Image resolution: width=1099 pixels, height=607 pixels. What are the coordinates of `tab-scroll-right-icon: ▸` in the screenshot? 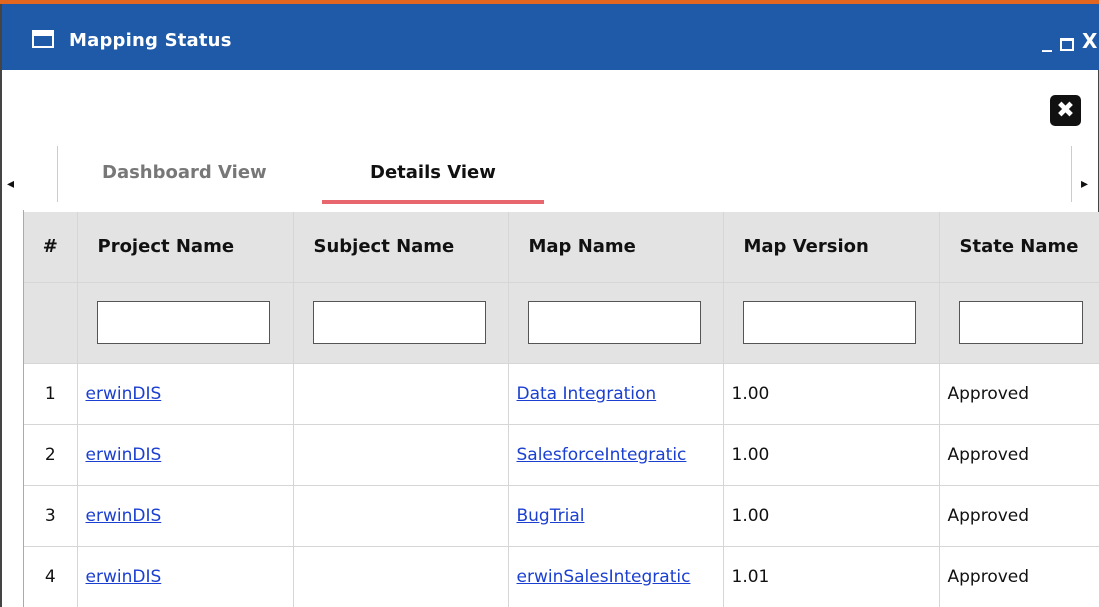 It's located at (1084, 184).